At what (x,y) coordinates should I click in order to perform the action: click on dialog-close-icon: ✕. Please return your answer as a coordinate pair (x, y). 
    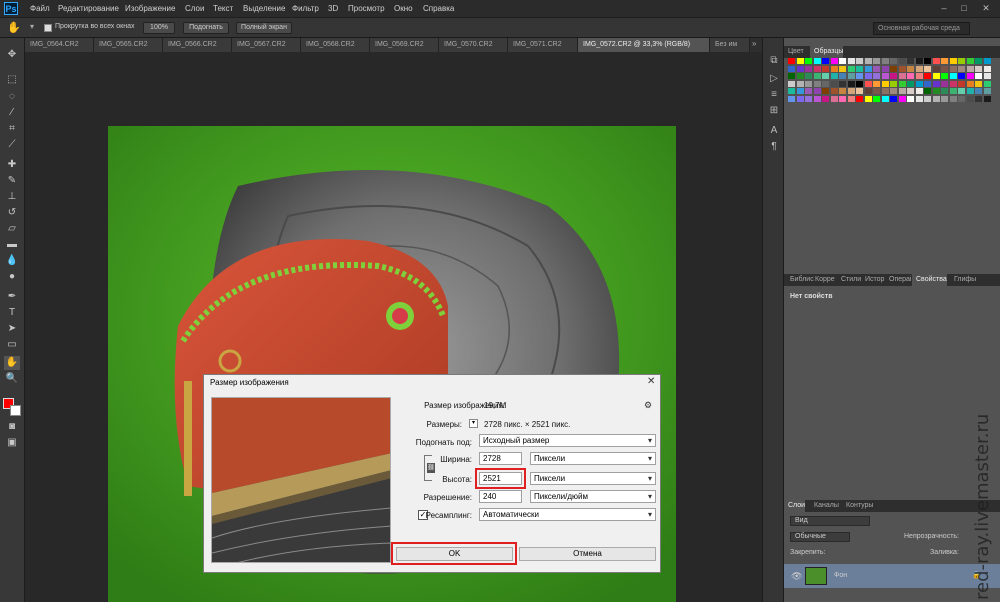
    Looking at the image, I should click on (651, 381).